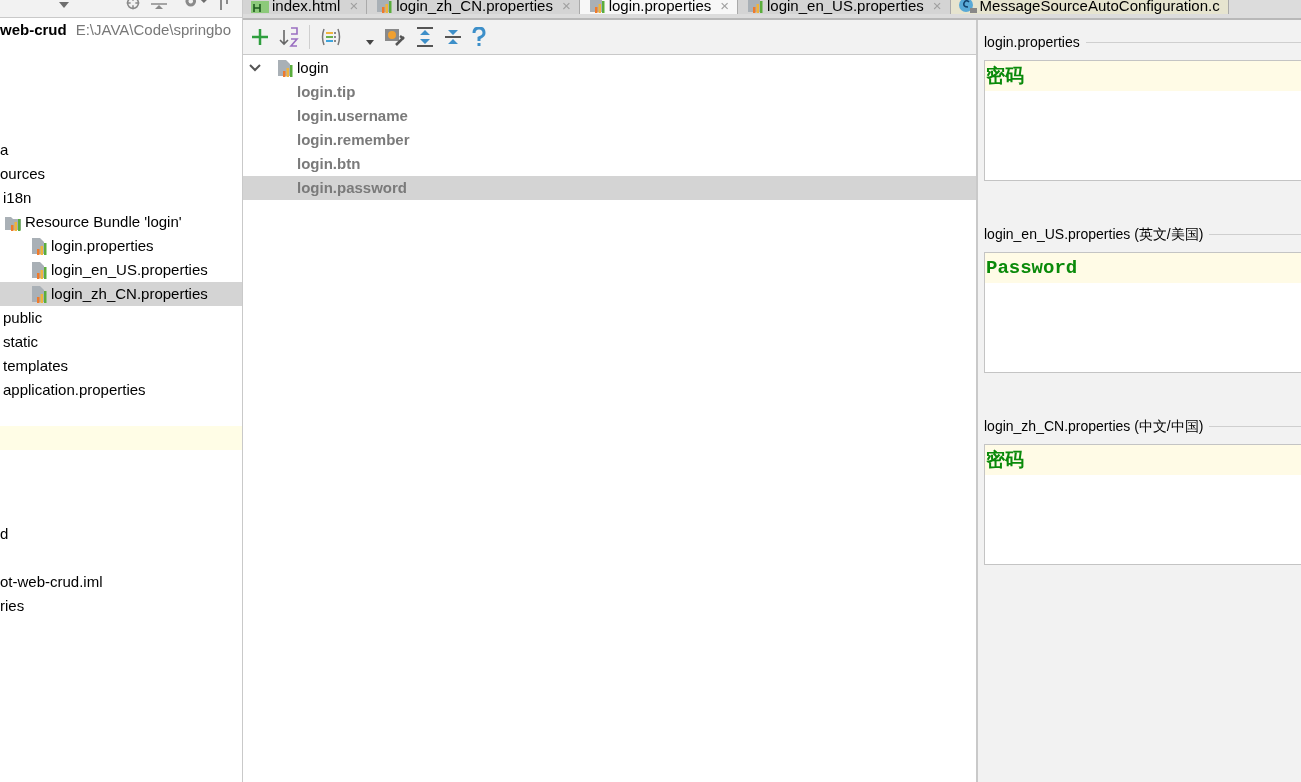 The image size is (1301, 782). I want to click on bundle-name: login, so click(313, 68).